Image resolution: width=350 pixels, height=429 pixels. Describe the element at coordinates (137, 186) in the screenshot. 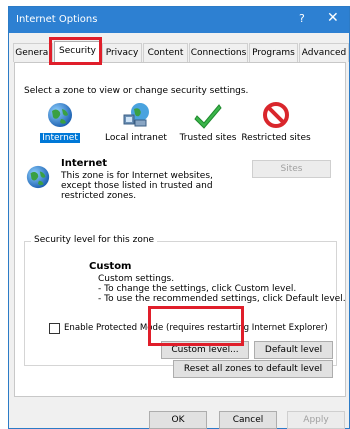

I see `zone-description-2: except those listed in trusted and` at that location.